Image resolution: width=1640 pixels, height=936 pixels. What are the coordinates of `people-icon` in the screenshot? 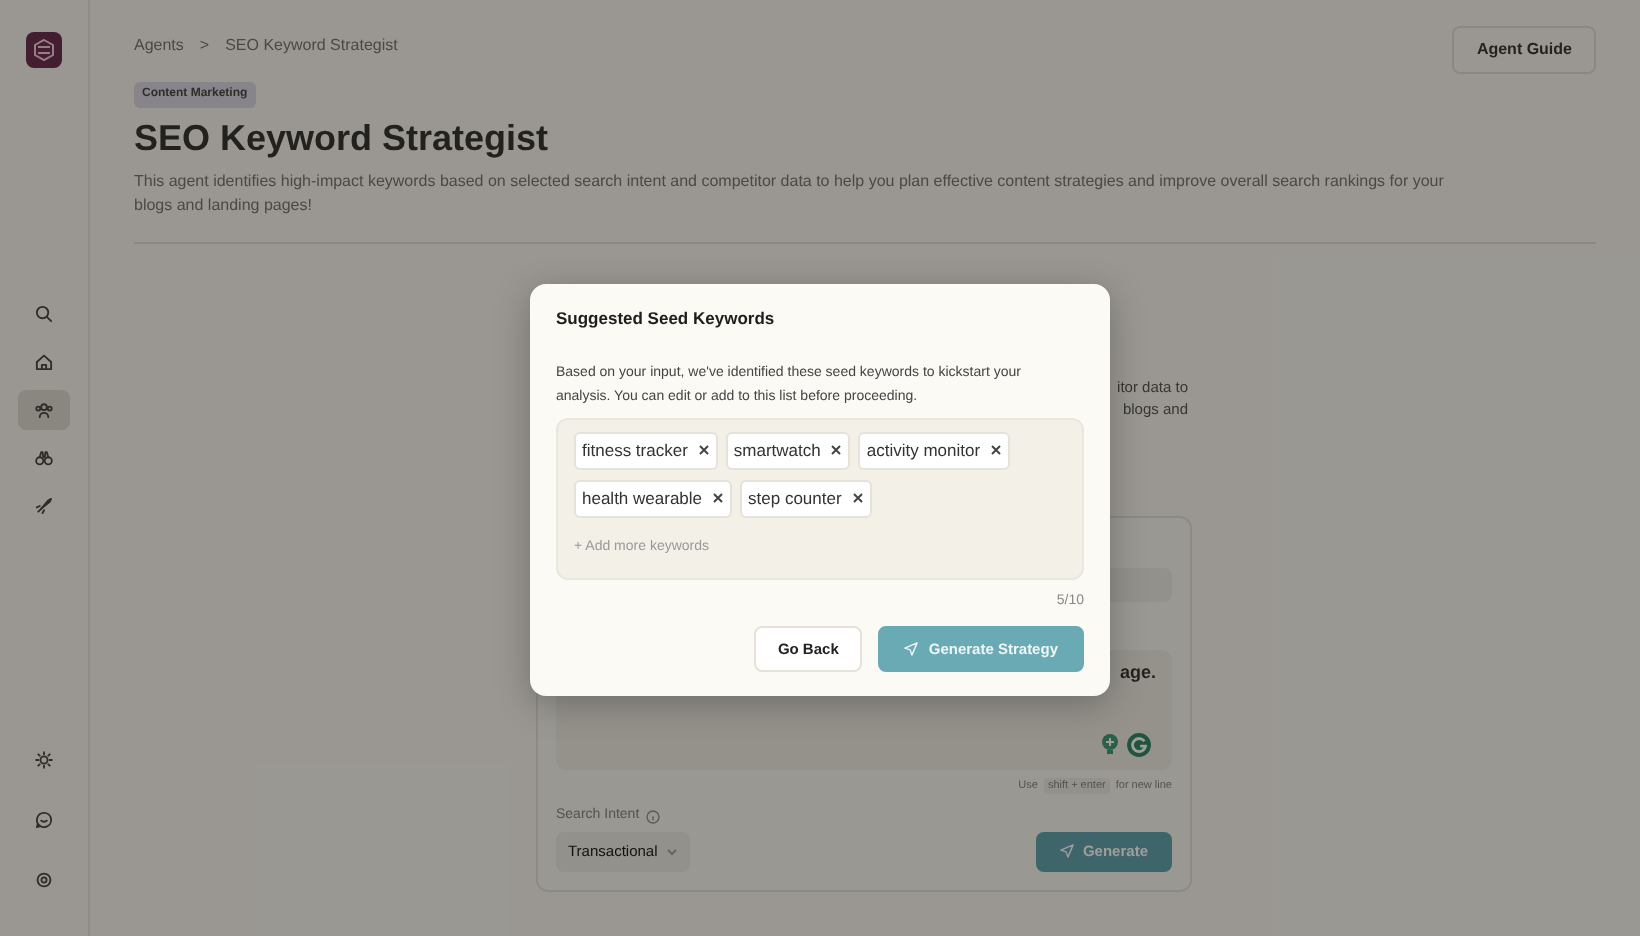 It's located at (44, 410).